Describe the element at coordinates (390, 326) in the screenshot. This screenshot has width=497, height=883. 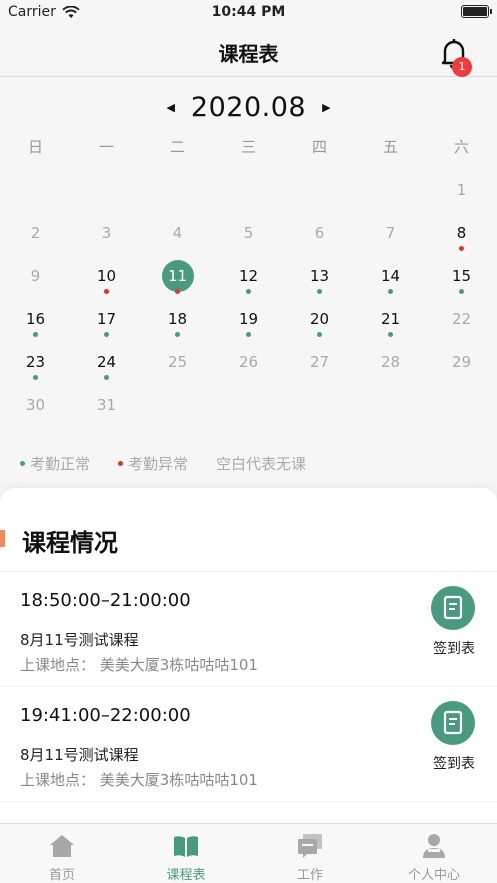
I see `calendar-day: 21` at that location.